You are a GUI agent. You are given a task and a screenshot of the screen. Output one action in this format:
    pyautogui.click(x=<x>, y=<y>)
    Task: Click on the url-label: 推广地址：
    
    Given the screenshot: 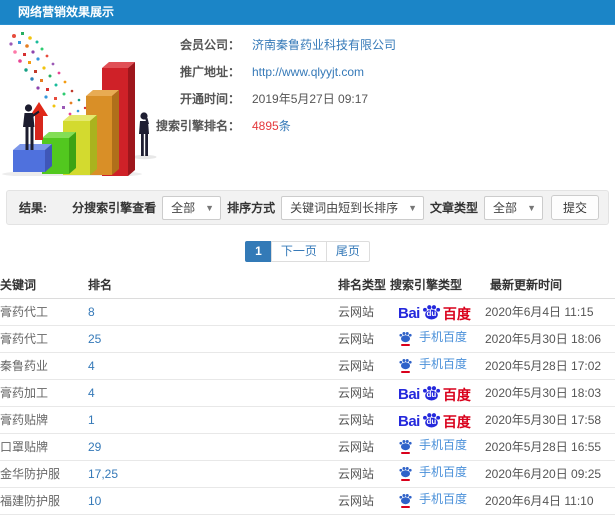 What is the action you would take?
    pyautogui.click(x=209, y=72)
    